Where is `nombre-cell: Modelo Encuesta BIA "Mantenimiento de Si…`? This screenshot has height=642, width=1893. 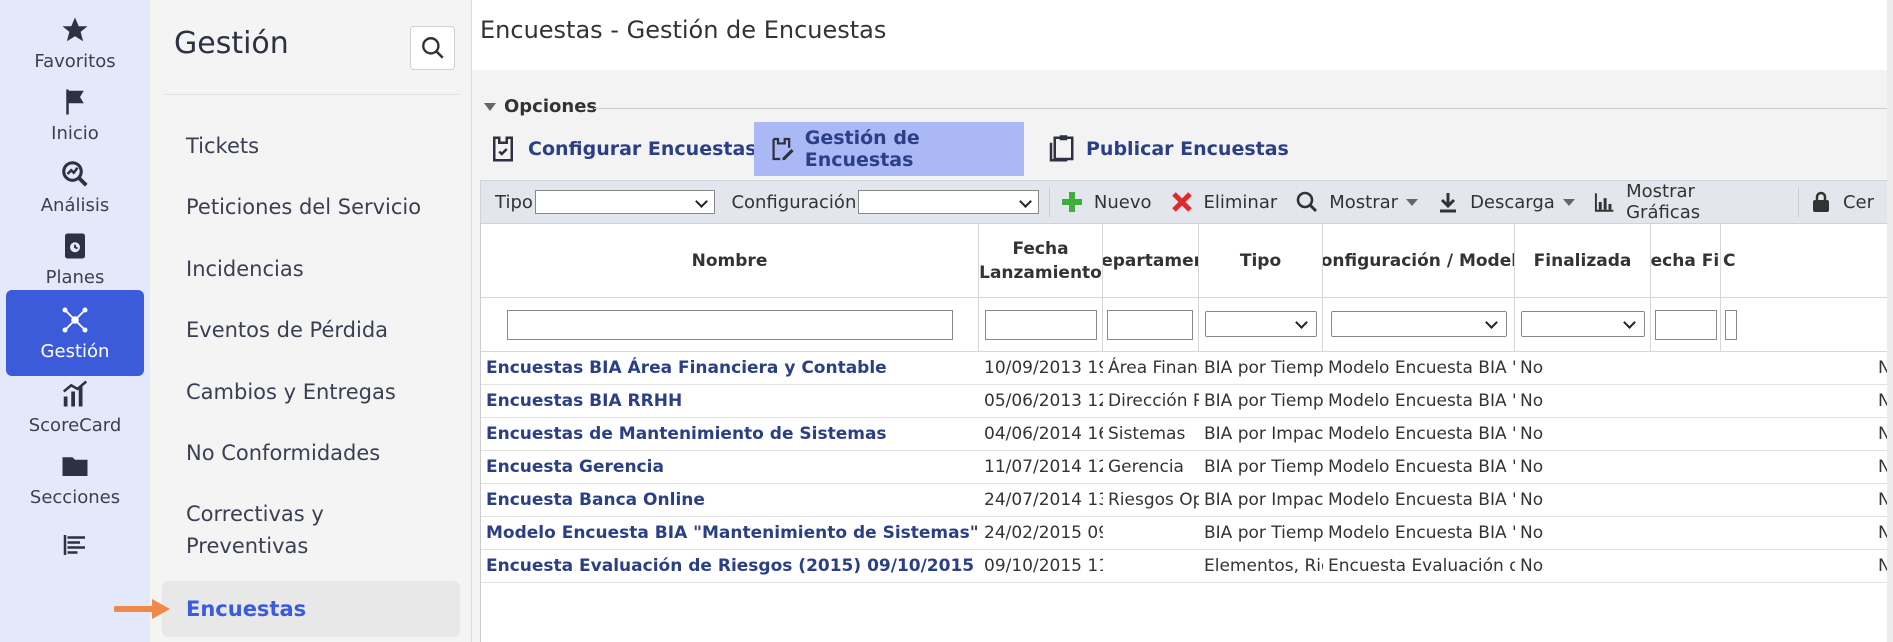
nombre-cell: Modelo Encuesta BIA "Mantenimiento de Si… is located at coordinates (730, 533).